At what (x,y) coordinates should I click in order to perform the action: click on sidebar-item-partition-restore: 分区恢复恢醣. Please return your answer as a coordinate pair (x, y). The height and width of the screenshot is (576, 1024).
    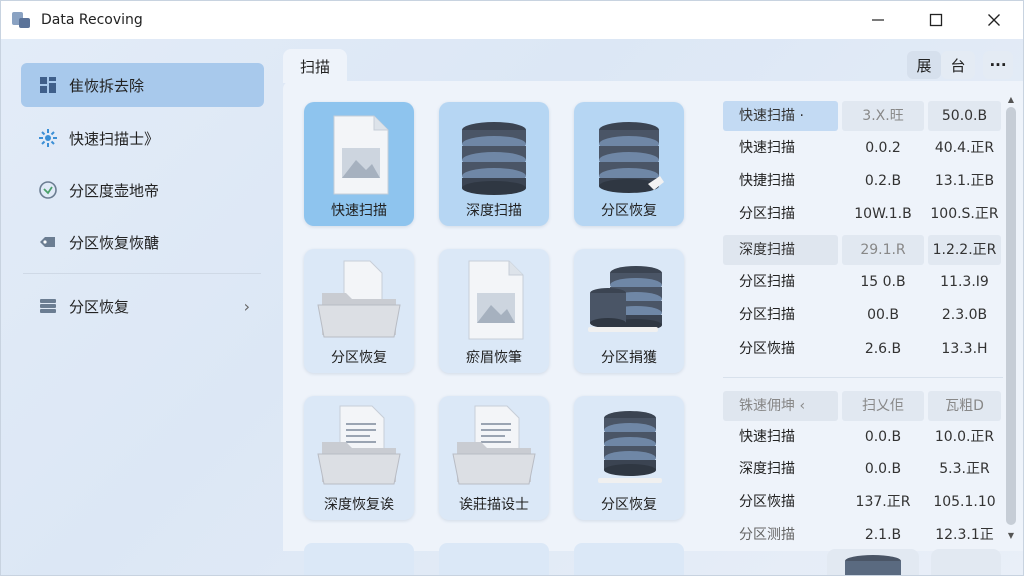
    Looking at the image, I should click on (142, 242).